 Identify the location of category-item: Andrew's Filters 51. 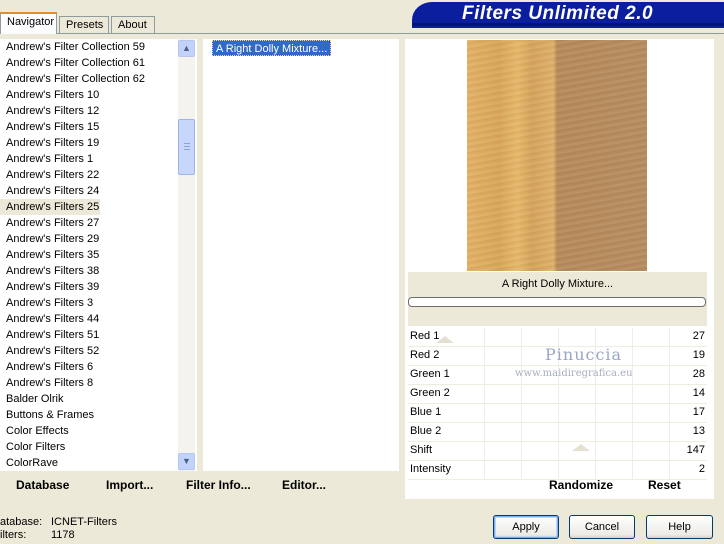
(89, 335).